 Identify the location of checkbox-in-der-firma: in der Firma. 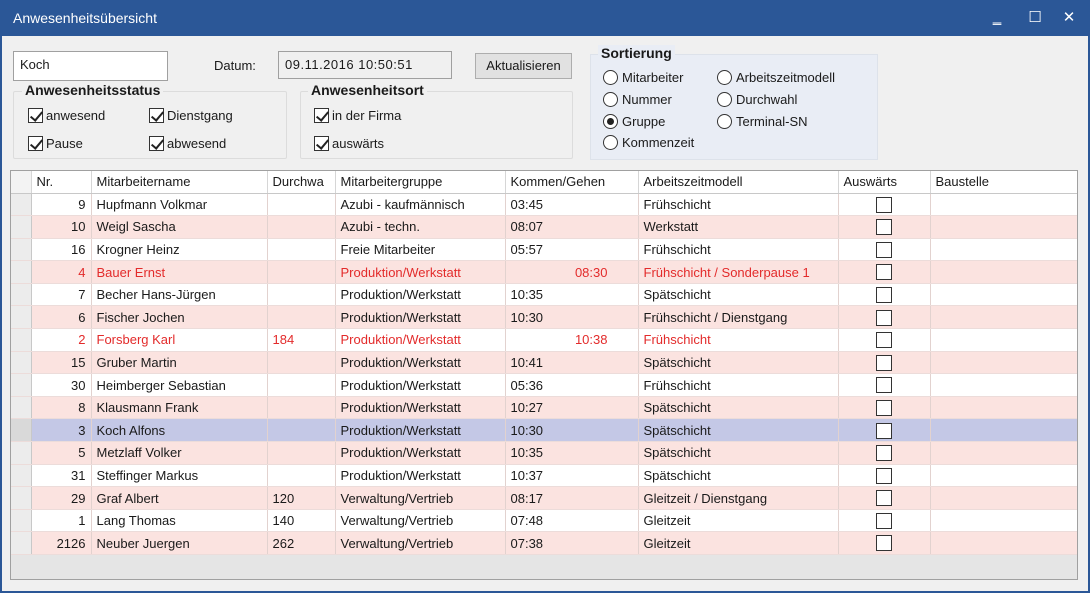
(357, 116).